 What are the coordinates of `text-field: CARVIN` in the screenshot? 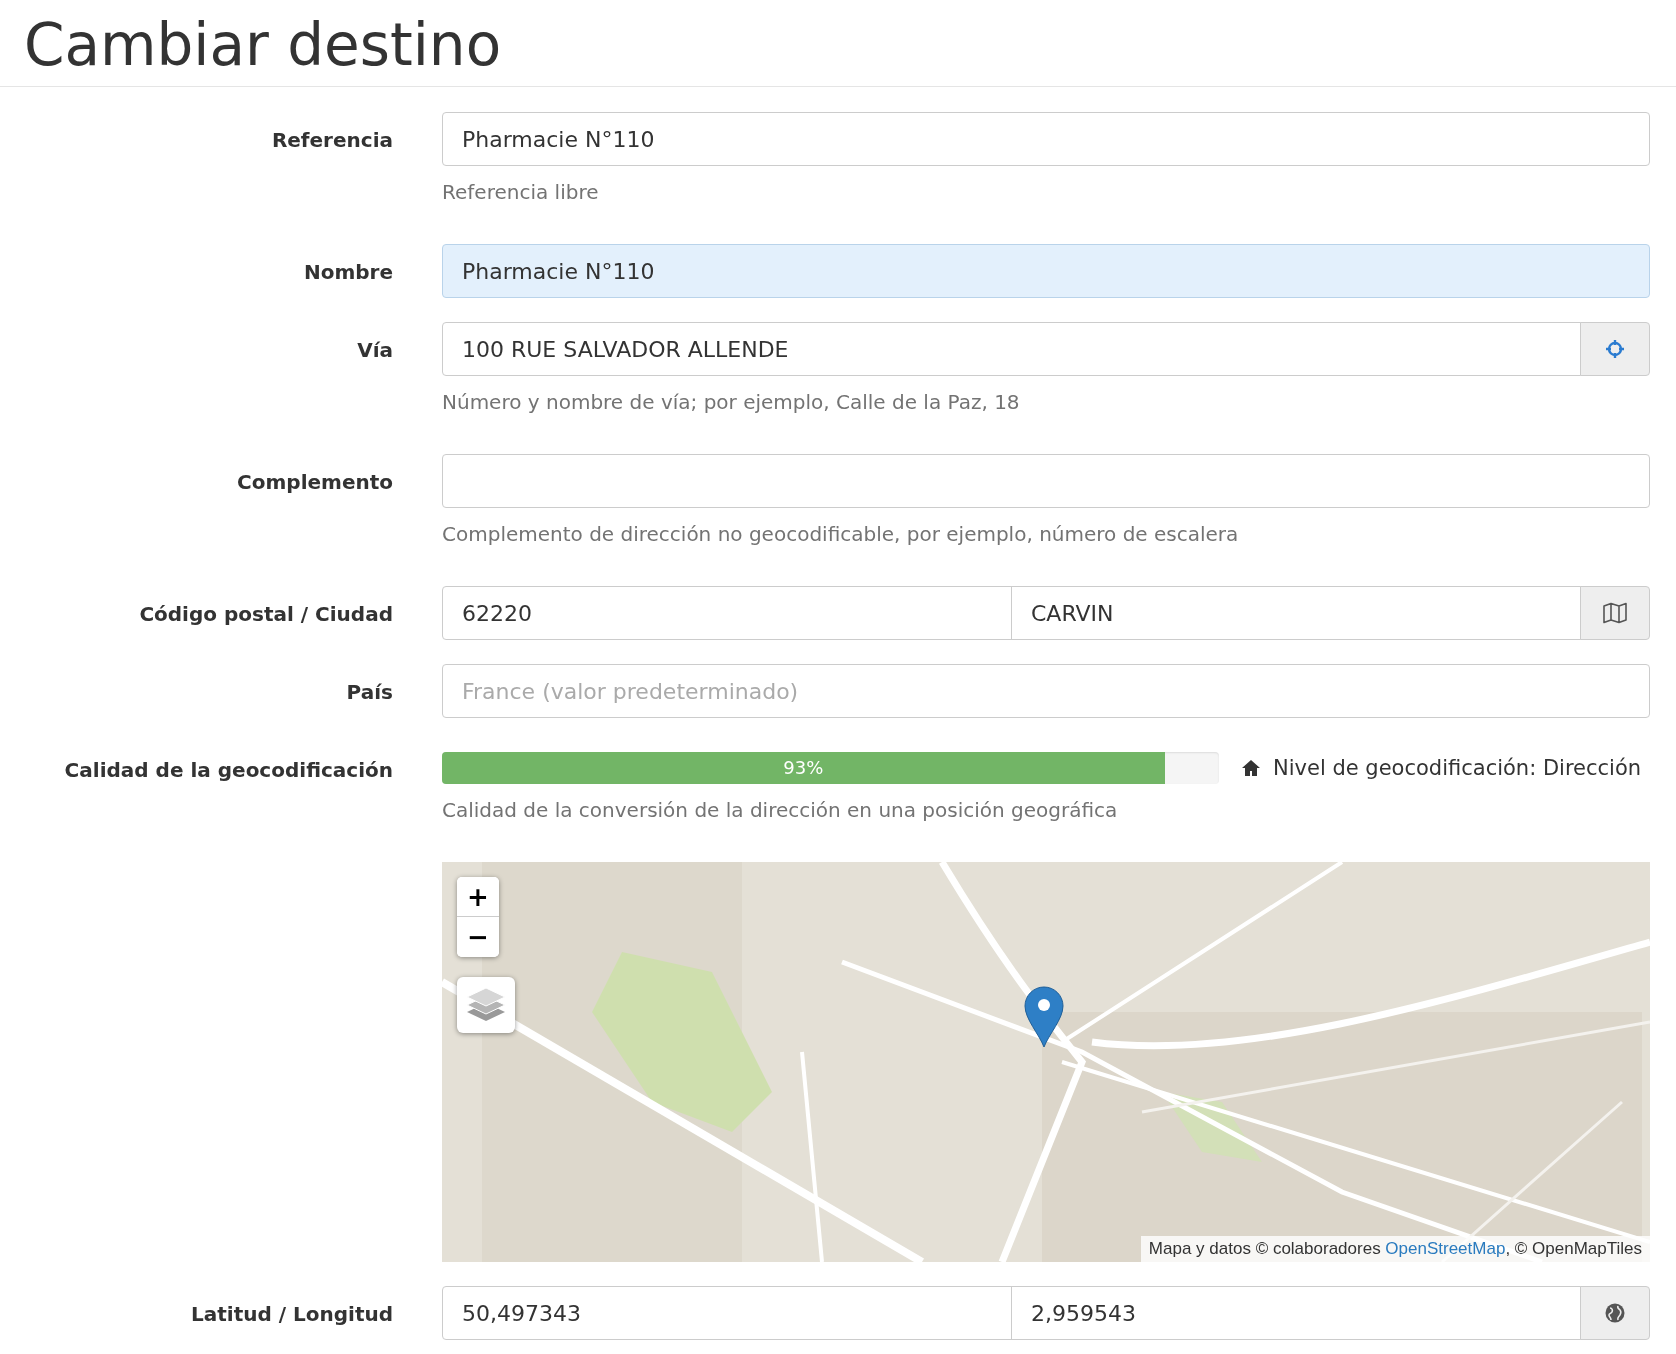 It's located at (1296, 613).